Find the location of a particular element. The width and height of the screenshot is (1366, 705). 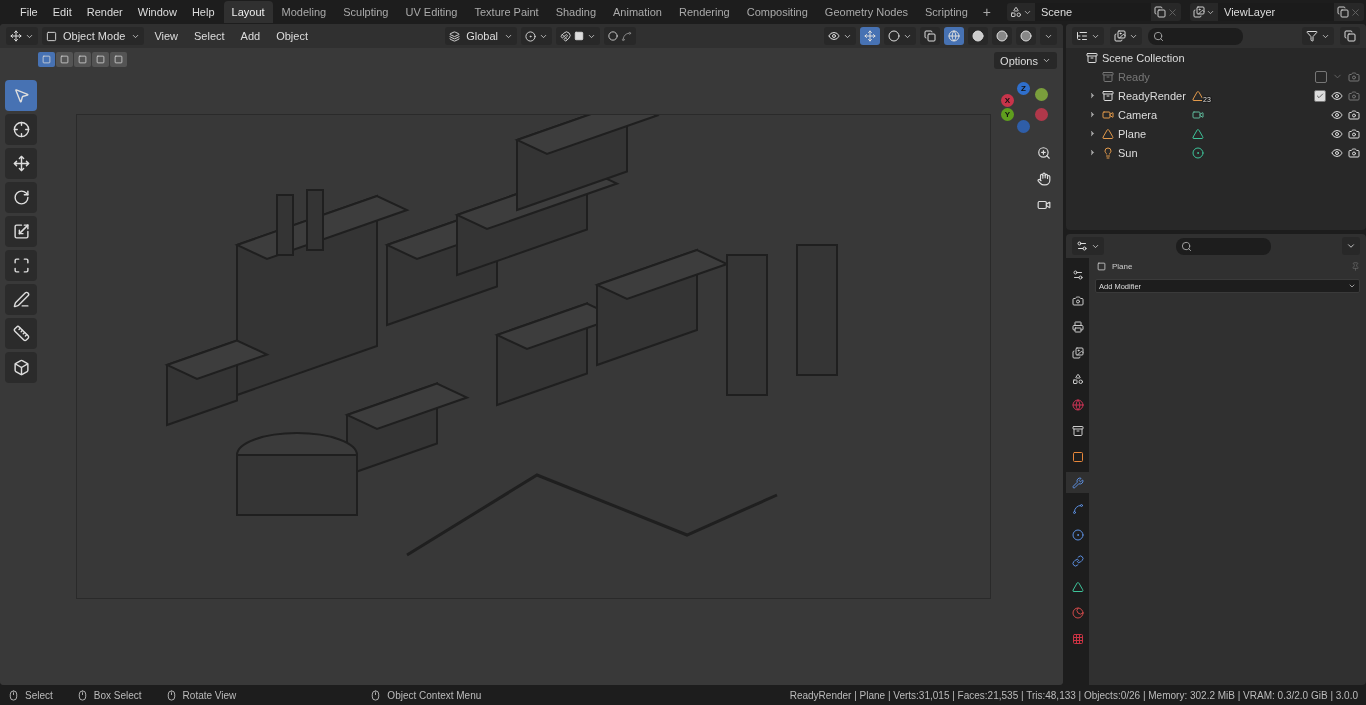

rotate-tool-button is located at coordinates (21, 197).